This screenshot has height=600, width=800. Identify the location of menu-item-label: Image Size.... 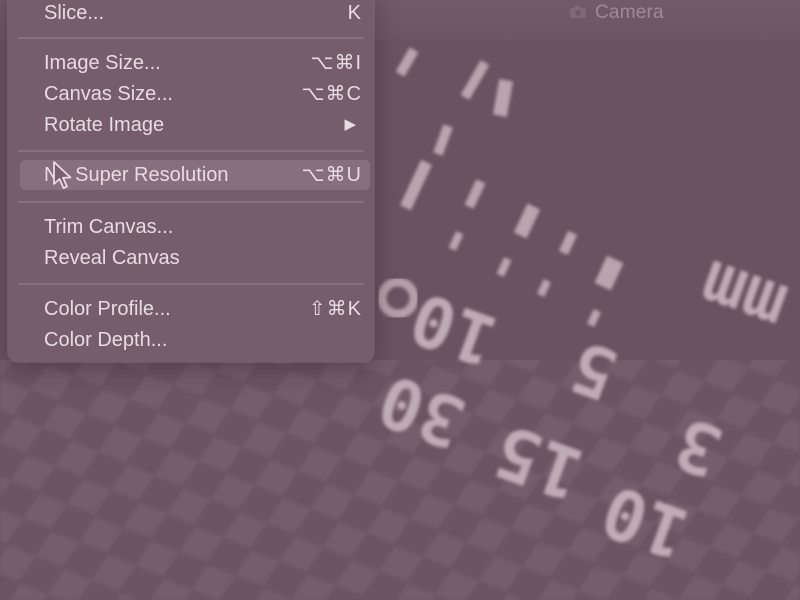
(102, 63).